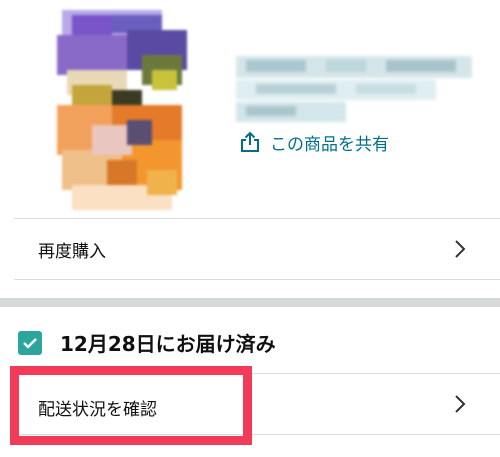 The image size is (500, 457). I want to click on product-title-blurred, so click(354, 91).